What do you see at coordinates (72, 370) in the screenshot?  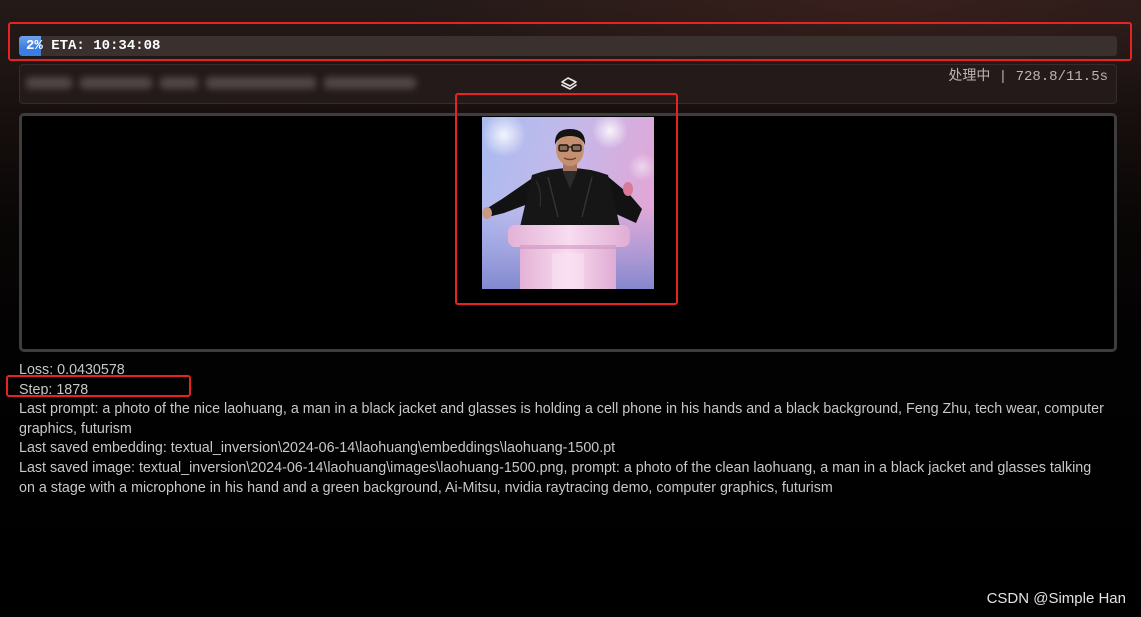 I see `loss-value: Loss: 0.0430578` at bounding box center [72, 370].